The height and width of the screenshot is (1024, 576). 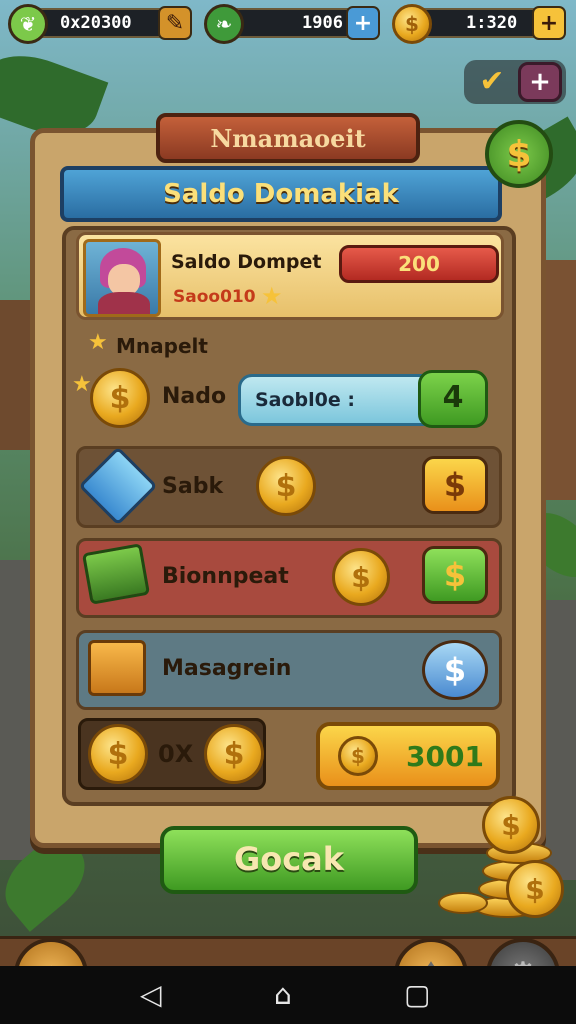 I want to click on plus-button: +, so click(x=540, y=82).